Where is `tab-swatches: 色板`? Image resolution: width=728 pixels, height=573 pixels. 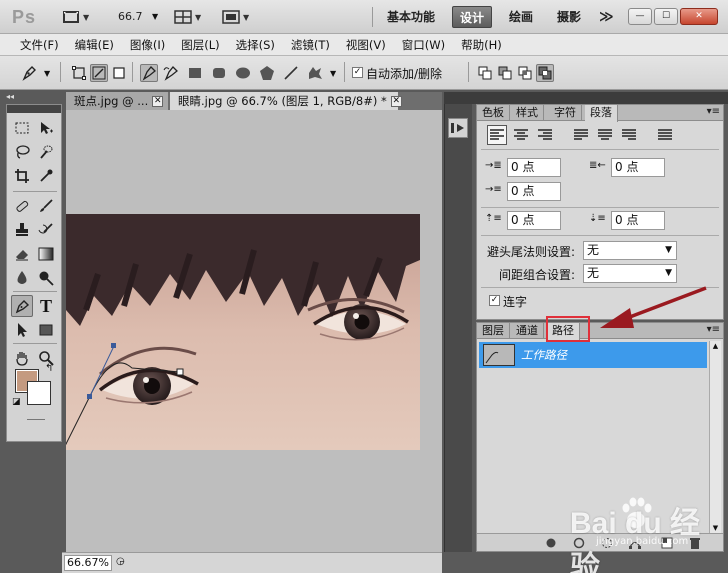
tab-swatches: 色板 is located at coordinates (493, 113).